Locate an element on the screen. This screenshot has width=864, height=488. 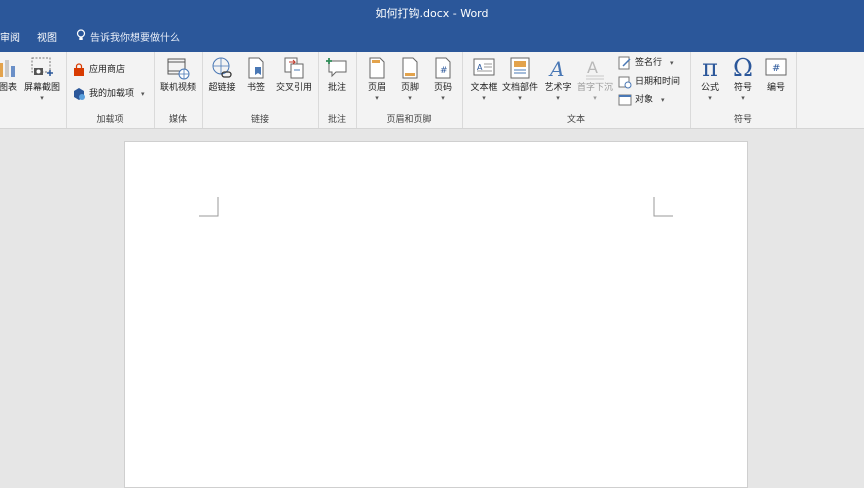
footer-icon is located at coordinates (410, 68).